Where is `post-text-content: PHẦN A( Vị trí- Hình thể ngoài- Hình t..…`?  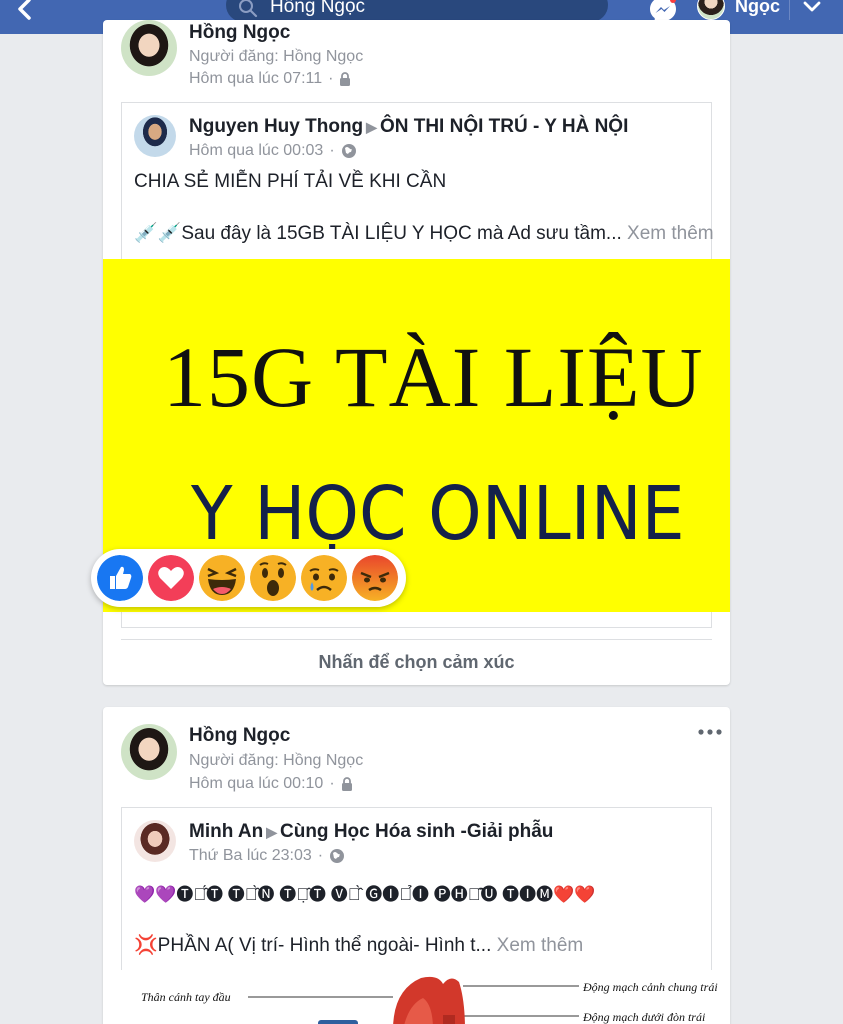
post-text-content: PHẦN A( Vị trí- Hình thể ngoài- Hình t..… is located at coordinates (324, 945).